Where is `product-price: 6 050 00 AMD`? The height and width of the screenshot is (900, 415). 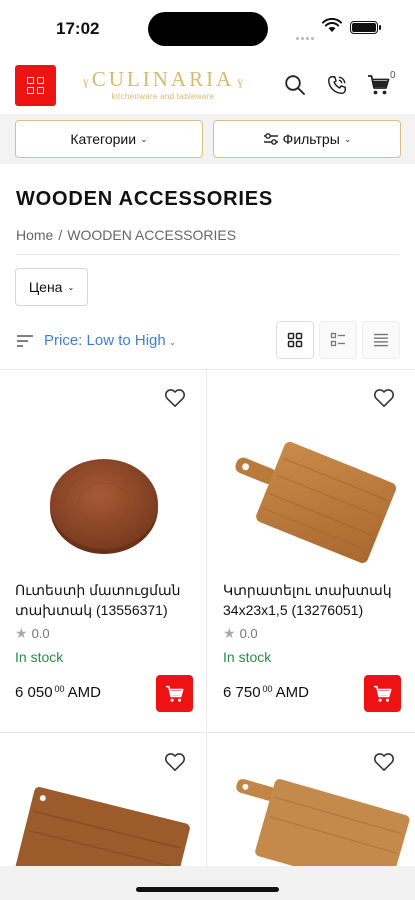
product-price: 6 050 00 AMD is located at coordinates (58, 692).